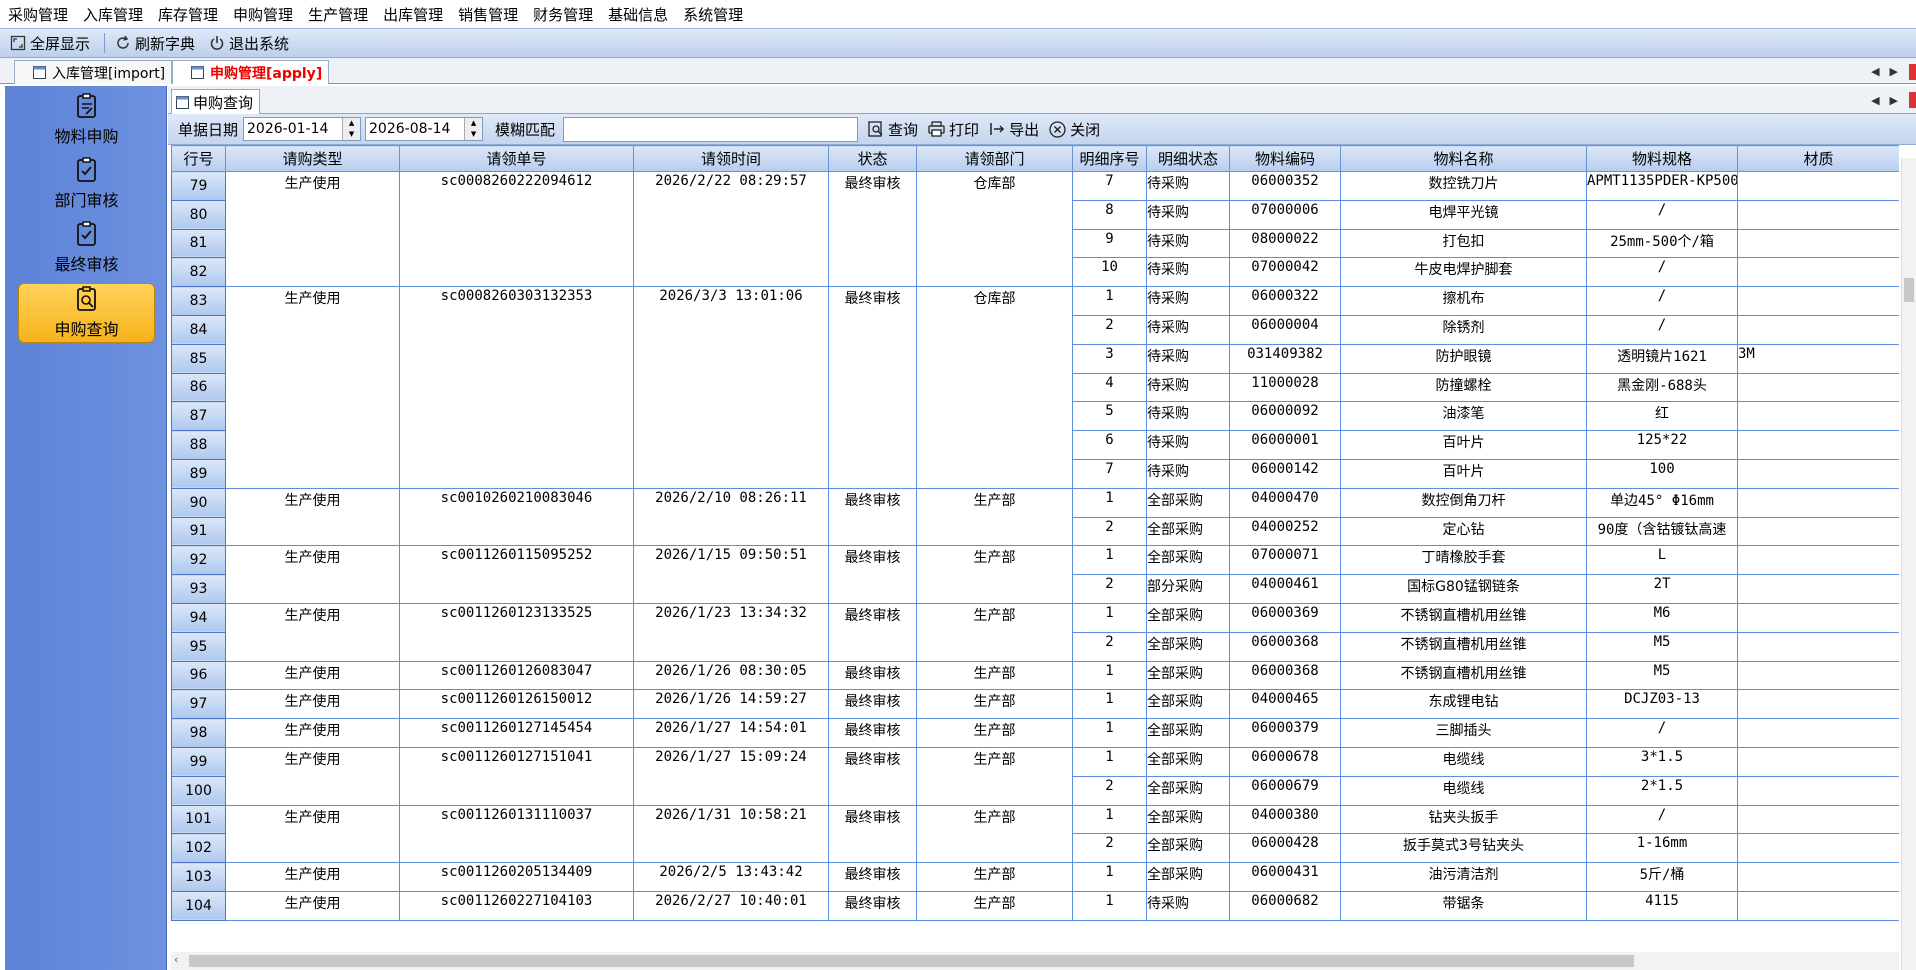  Describe the element at coordinates (872, 158) in the screenshot. I see `column-header: 状态` at that location.